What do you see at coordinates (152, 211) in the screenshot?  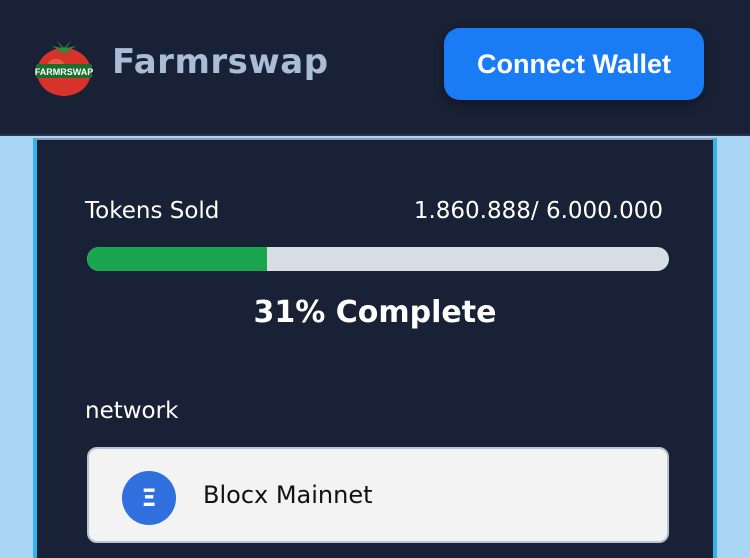 I see `tokens-sold-label: Tokens Sold` at bounding box center [152, 211].